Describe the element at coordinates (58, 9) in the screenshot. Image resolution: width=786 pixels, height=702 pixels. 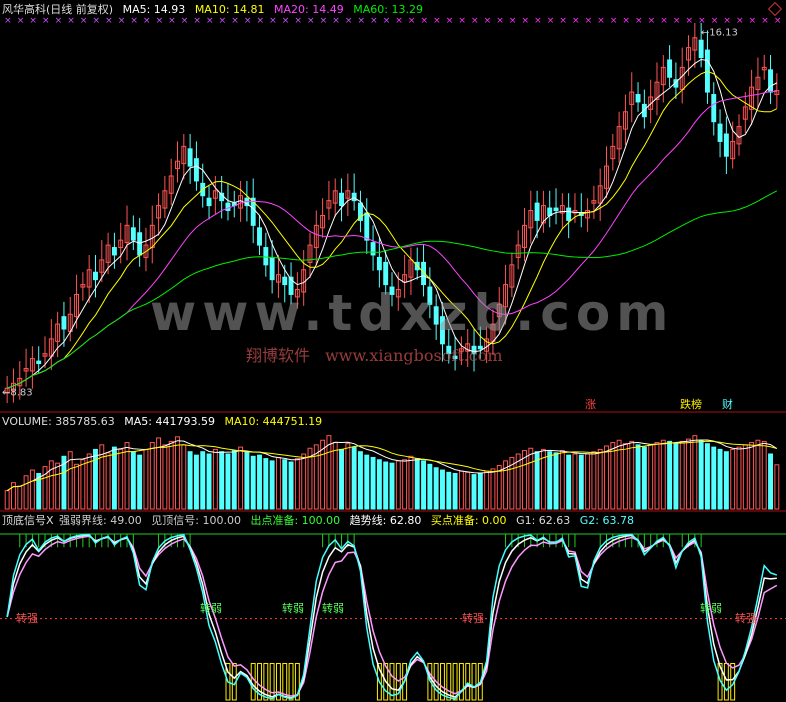
I see `stock-title: 风华高科(日线 前复权)` at that location.